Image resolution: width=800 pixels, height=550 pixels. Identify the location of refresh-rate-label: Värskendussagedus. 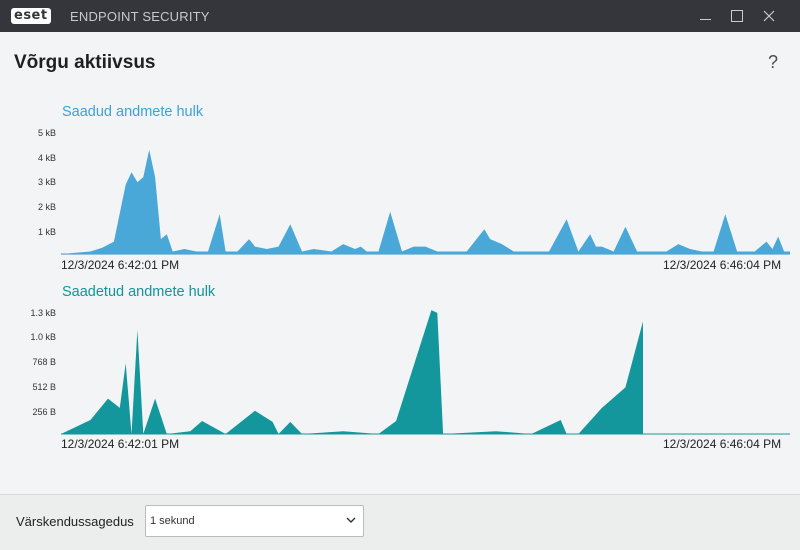
(75, 521).